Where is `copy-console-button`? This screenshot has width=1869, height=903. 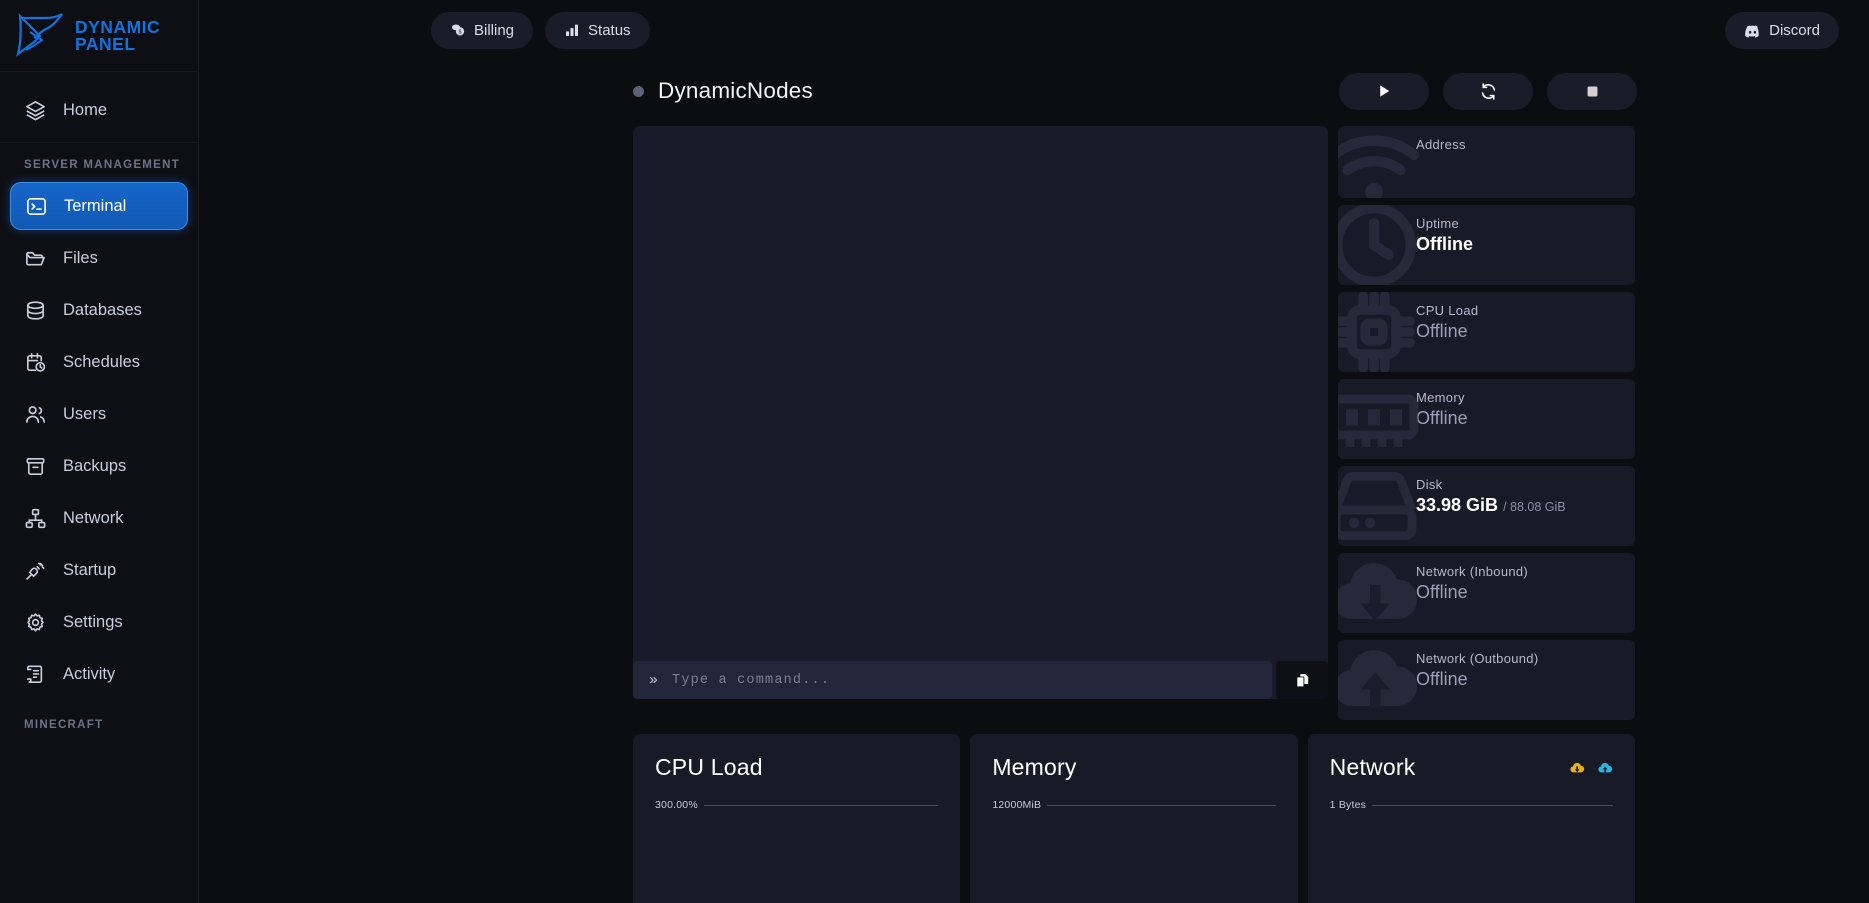 copy-console-button is located at coordinates (1302, 680).